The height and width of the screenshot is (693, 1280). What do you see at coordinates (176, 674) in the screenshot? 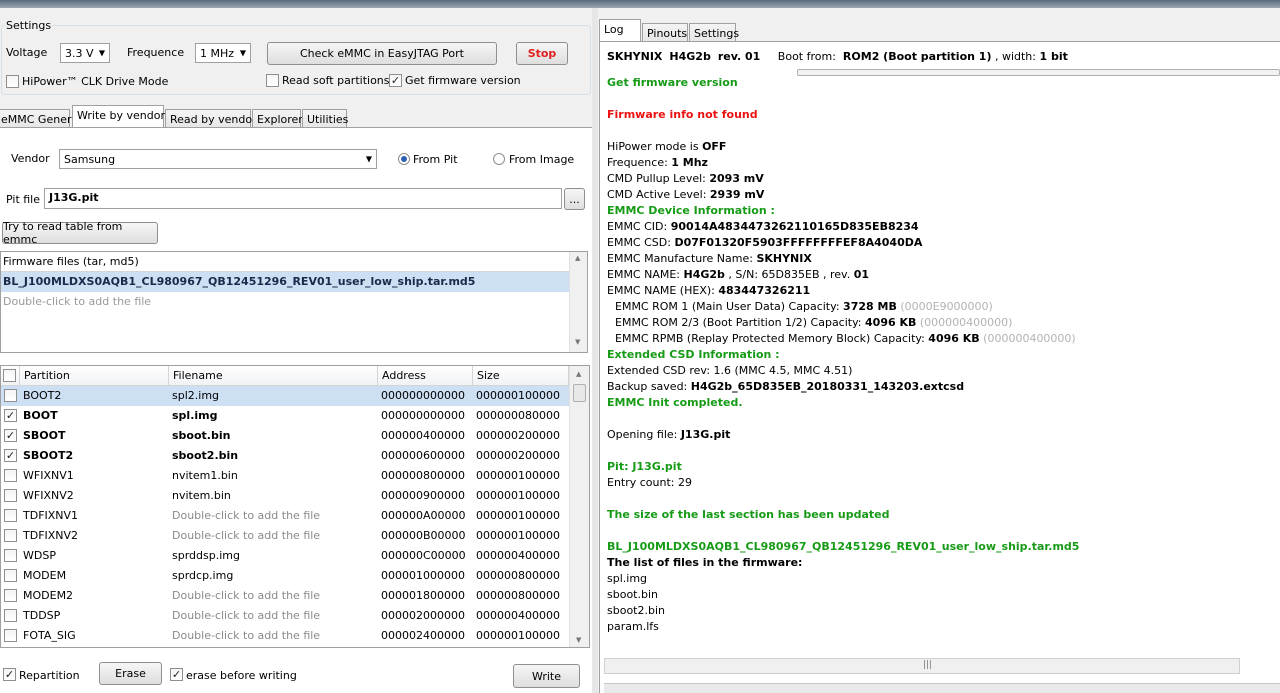
I see `erase-before-writing-checkbox: ✓` at bounding box center [176, 674].